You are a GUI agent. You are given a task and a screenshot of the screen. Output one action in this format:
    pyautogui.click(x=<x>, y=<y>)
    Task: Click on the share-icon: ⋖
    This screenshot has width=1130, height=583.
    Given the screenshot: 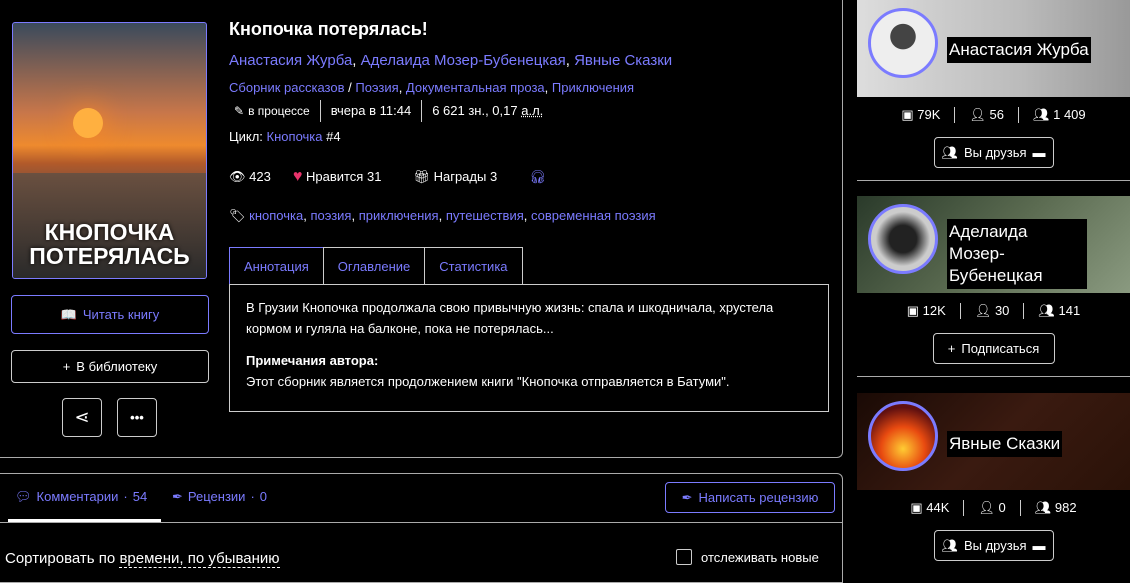 What is the action you would take?
    pyautogui.click(x=82, y=417)
    